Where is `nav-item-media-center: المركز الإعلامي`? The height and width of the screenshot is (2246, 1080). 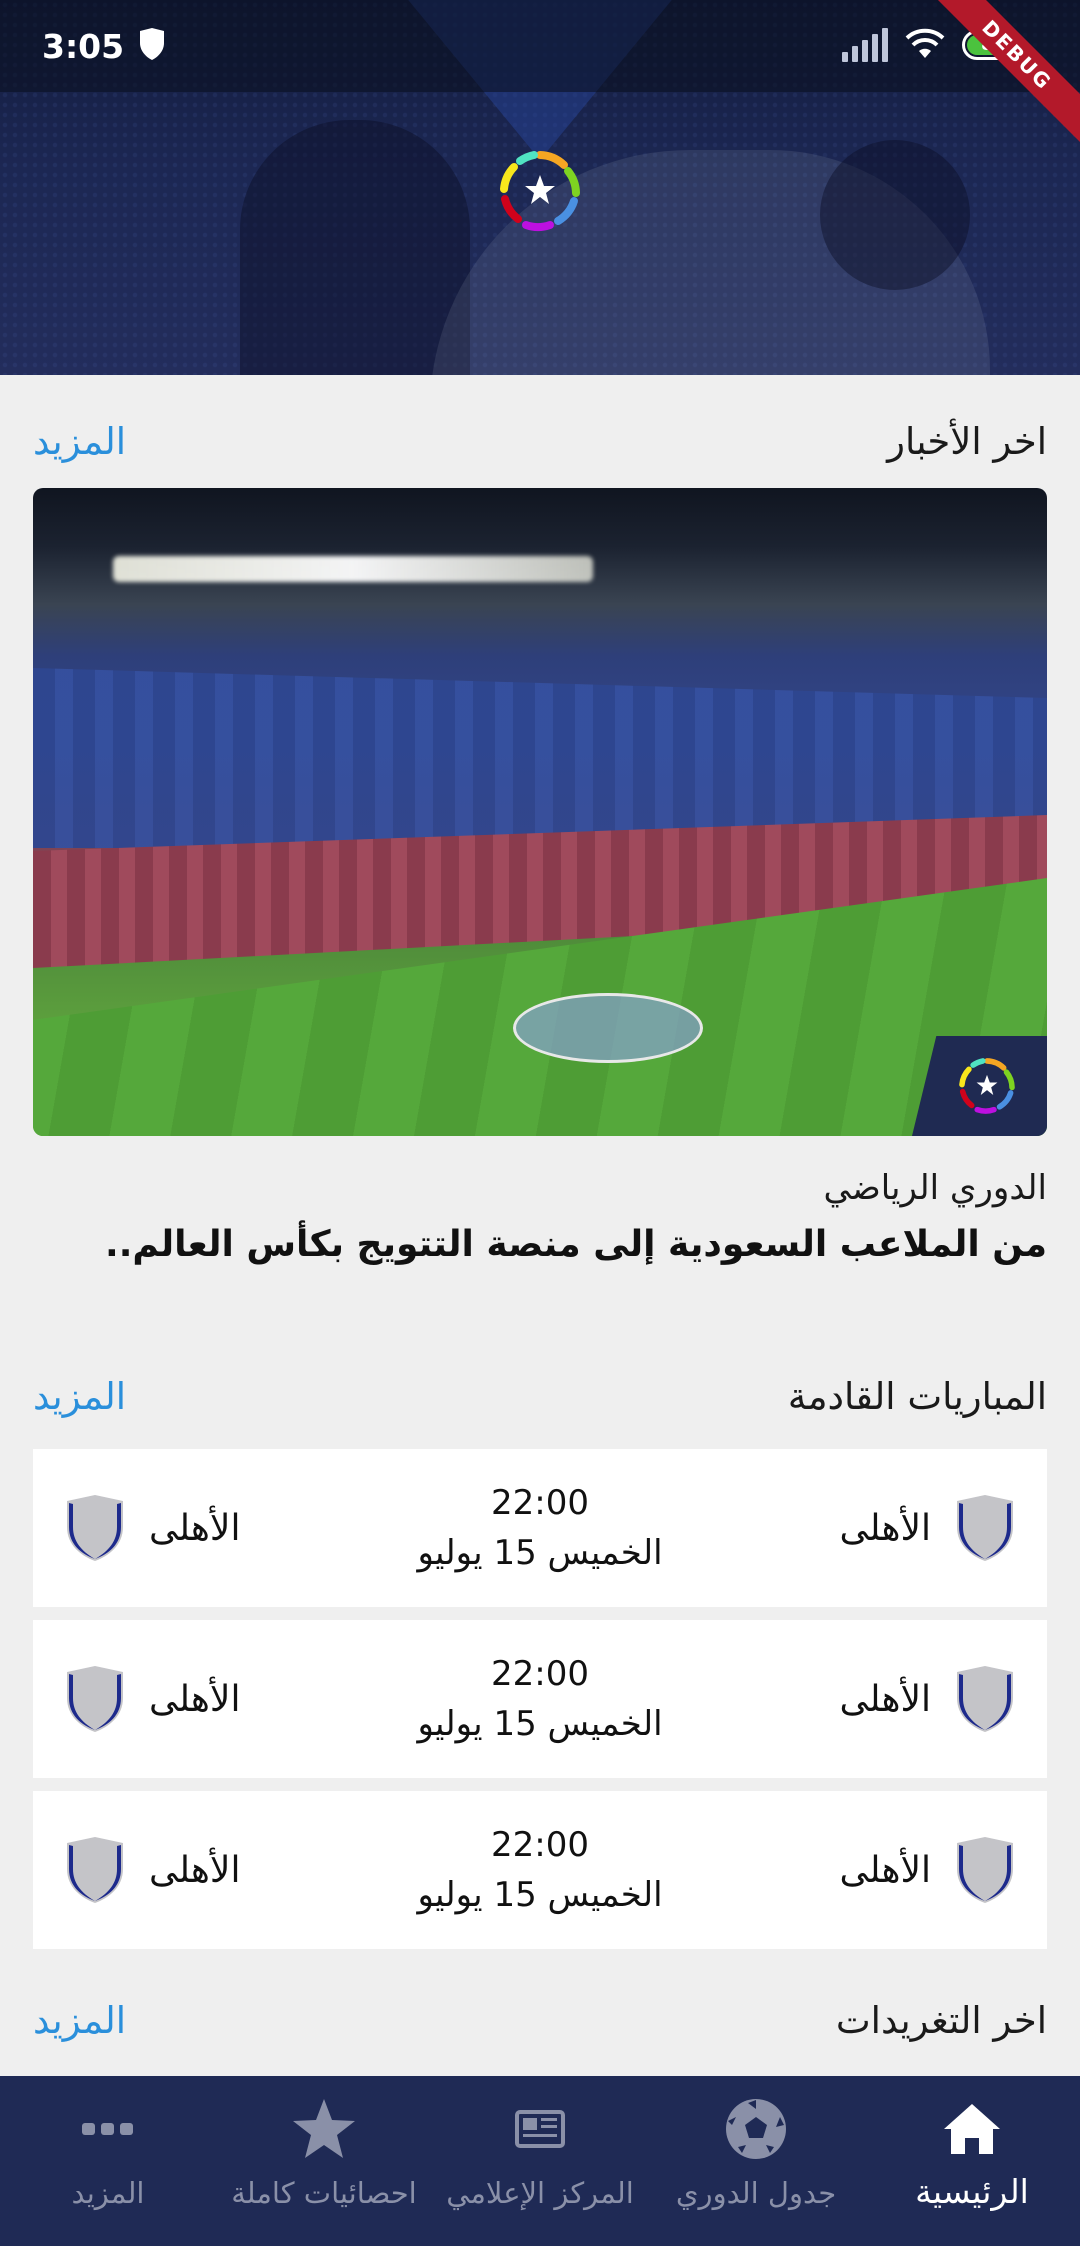 nav-item-media-center: المركز الإعلامي is located at coordinates (540, 2161).